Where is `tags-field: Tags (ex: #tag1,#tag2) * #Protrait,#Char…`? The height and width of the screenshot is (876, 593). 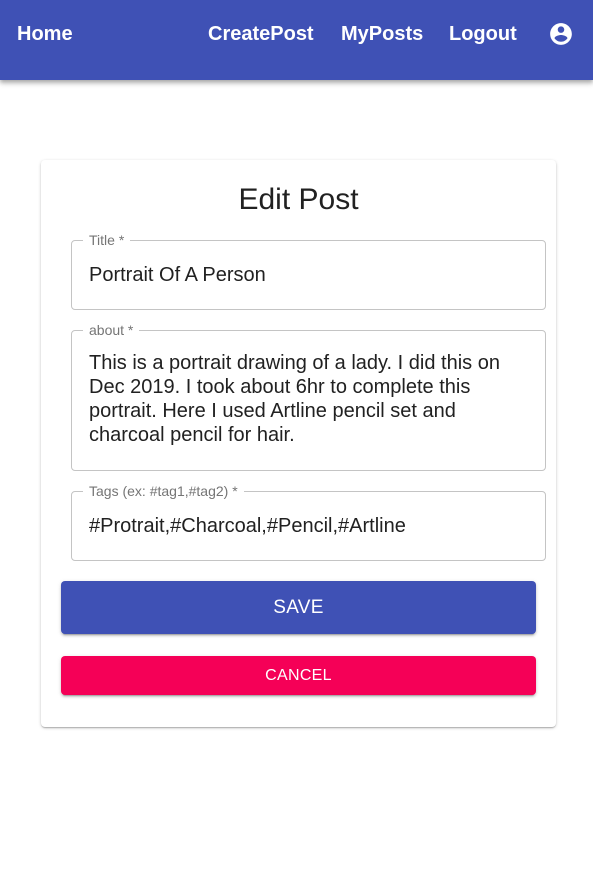
tags-field: Tags (ex: #tag1,#tag2) * #Protrait,#Char… is located at coordinates (308, 521).